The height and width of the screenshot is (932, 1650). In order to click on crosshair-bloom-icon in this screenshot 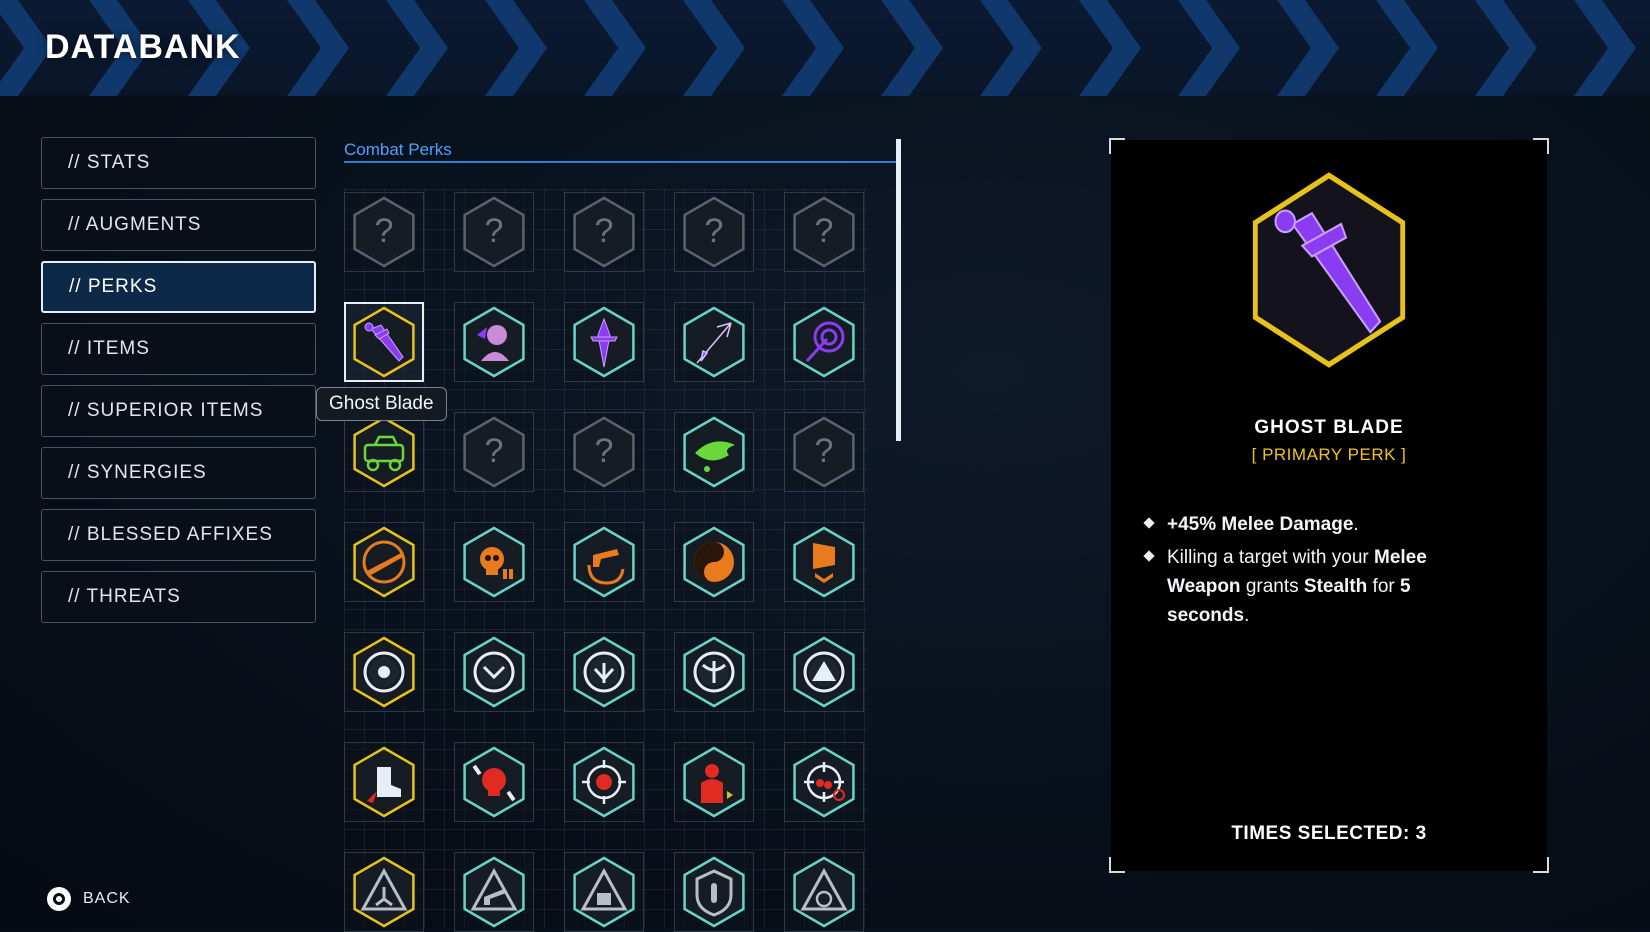, I will do `click(824, 782)`.